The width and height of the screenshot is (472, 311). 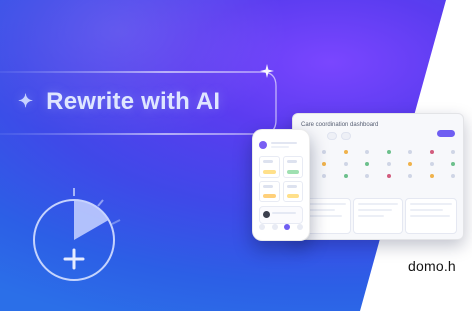 What do you see at coordinates (266, 214) in the screenshot?
I see `person-icon` at bounding box center [266, 214].